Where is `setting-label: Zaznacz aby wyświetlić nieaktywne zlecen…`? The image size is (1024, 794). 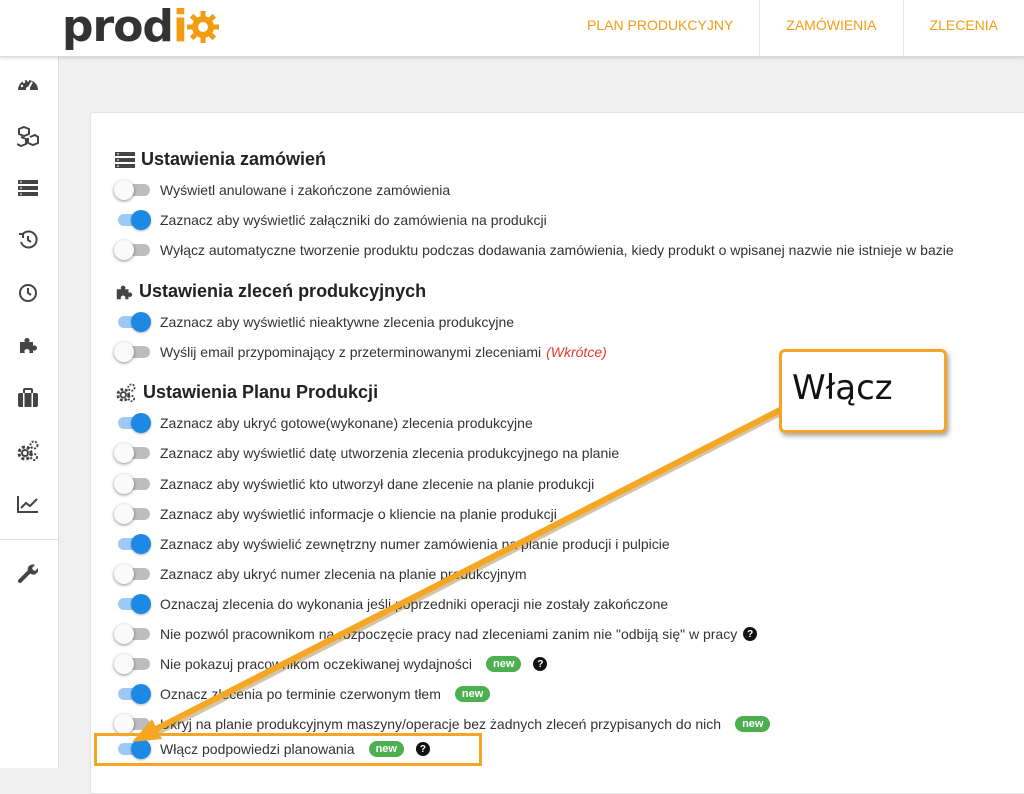 setting-label: Zaznacz aby wyświetlić nieaktywne zlecen… is located at coordinates (337, 322).